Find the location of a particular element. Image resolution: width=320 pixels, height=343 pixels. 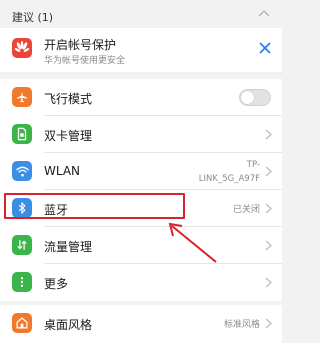

home-style-value: 标准风格 is located at coordinates (241, 325).